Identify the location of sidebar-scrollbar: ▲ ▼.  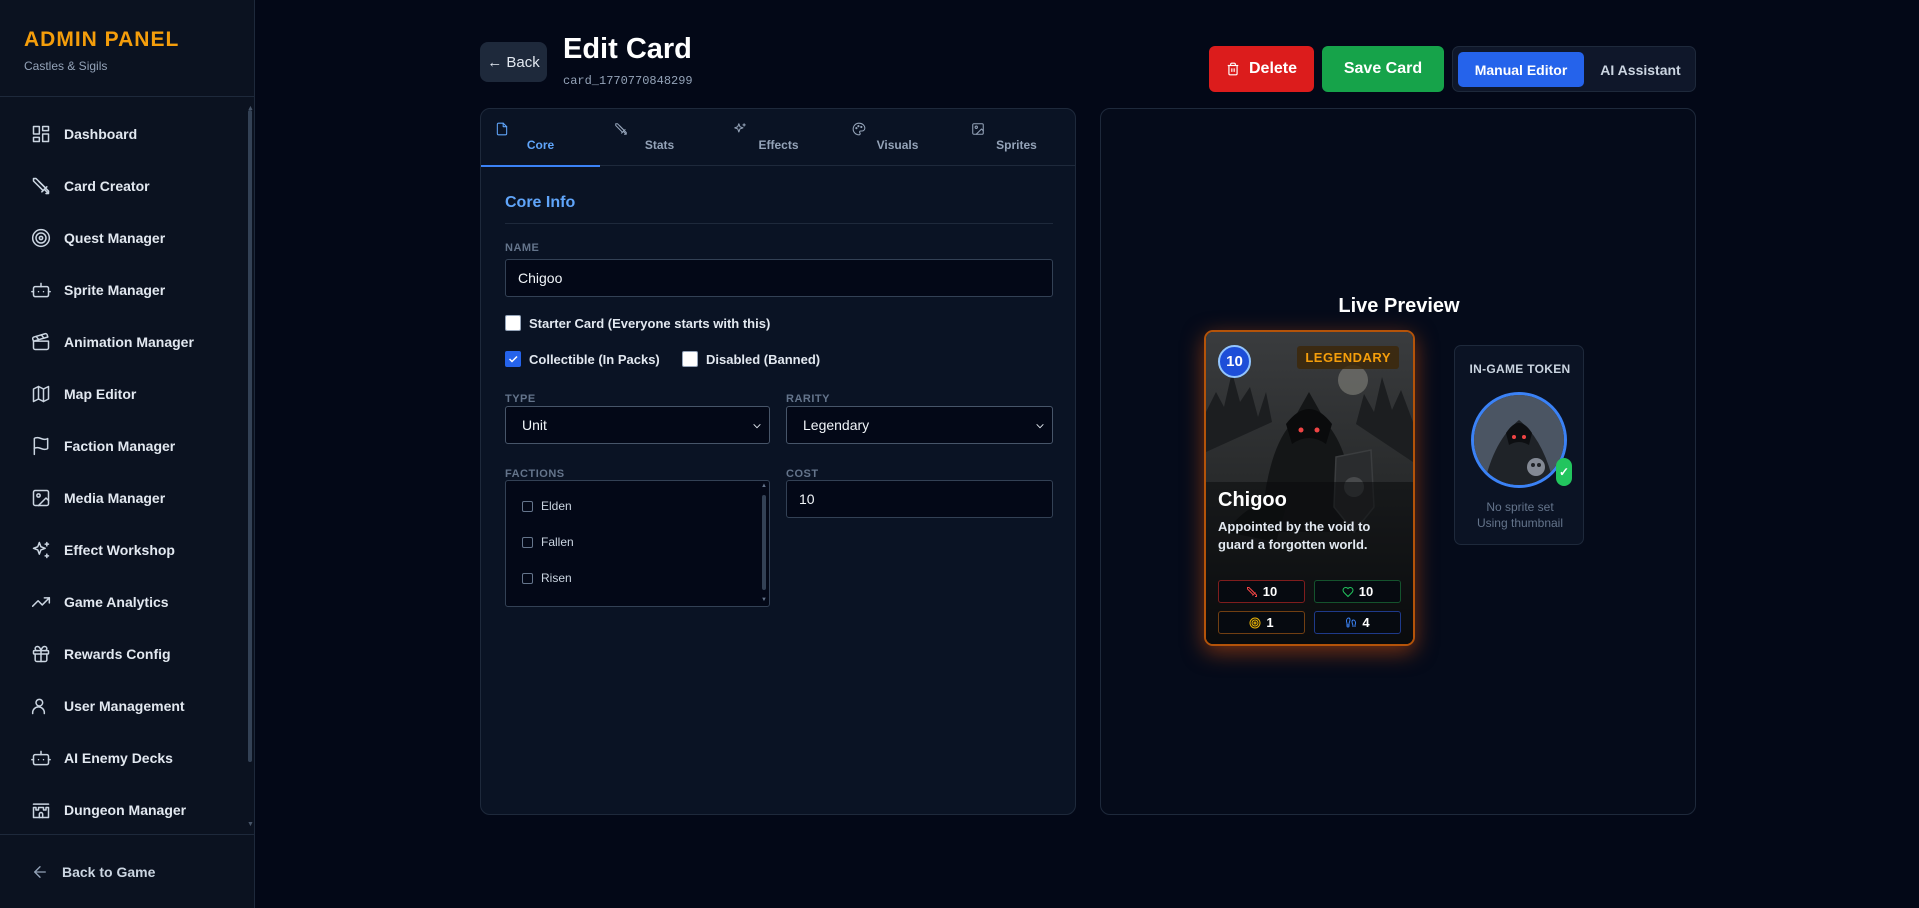
(250, 466).